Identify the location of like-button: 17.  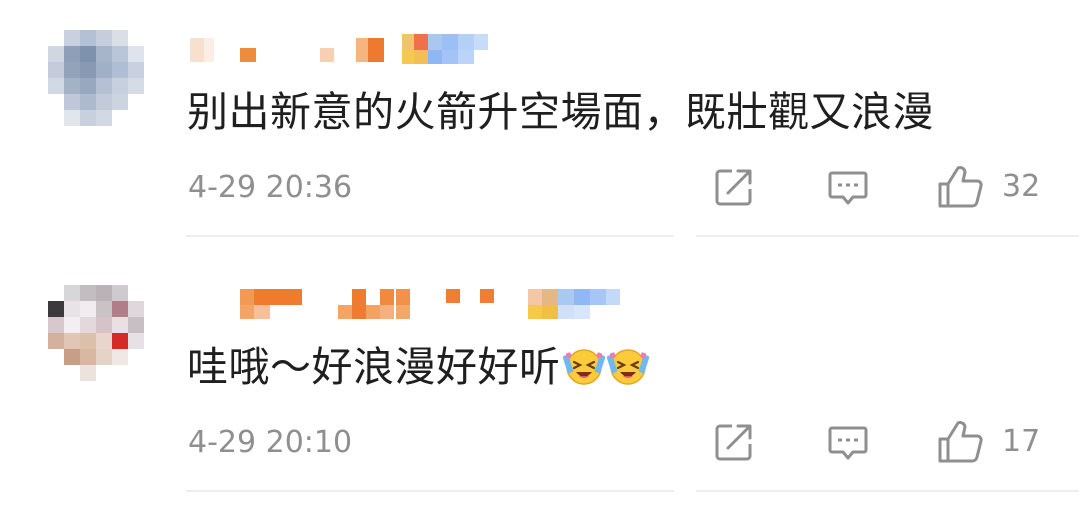
(988, 442).